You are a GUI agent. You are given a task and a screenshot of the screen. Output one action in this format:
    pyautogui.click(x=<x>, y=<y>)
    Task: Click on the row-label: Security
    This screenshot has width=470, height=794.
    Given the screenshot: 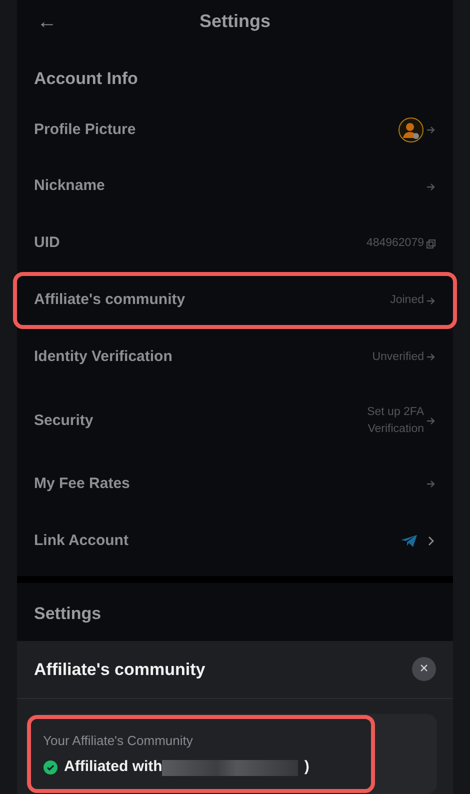 What is the action you would take?
    pyautogui.click(x=64, y=420)
    